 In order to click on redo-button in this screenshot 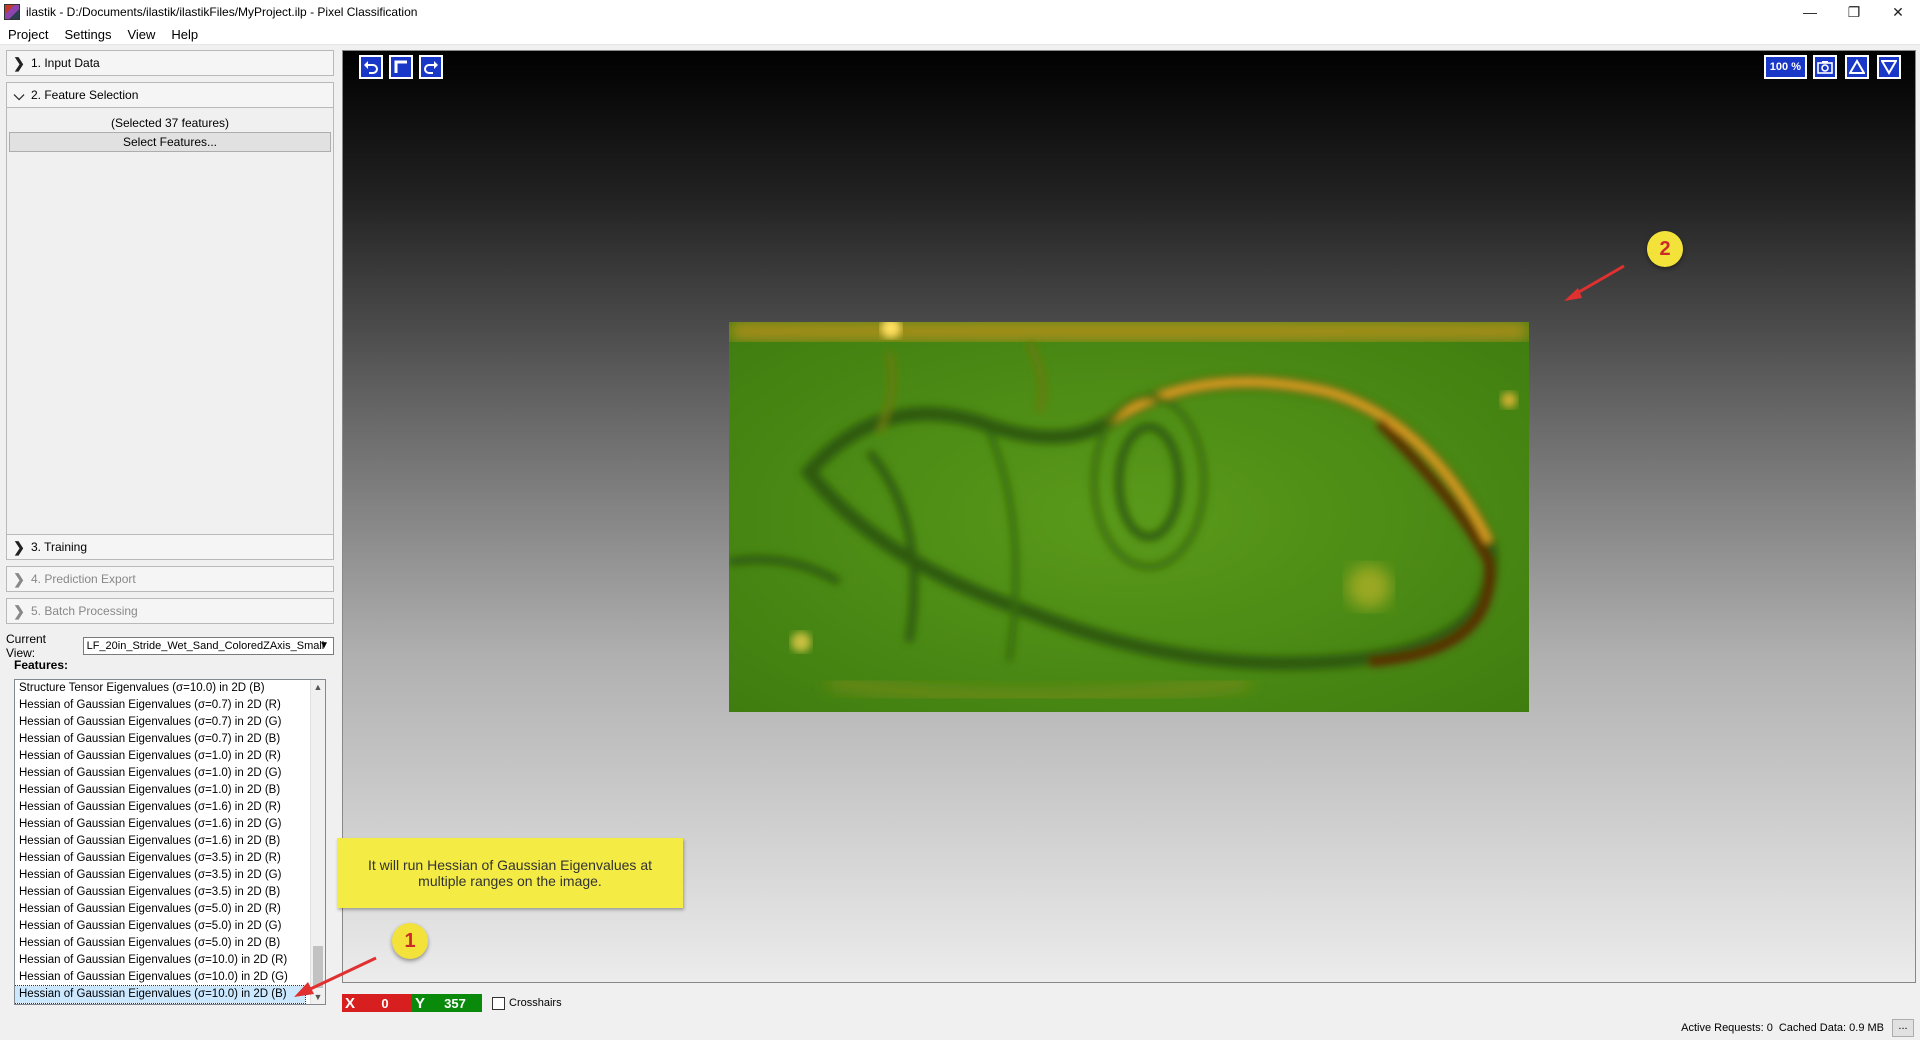, I will do `click(431, 67)`.